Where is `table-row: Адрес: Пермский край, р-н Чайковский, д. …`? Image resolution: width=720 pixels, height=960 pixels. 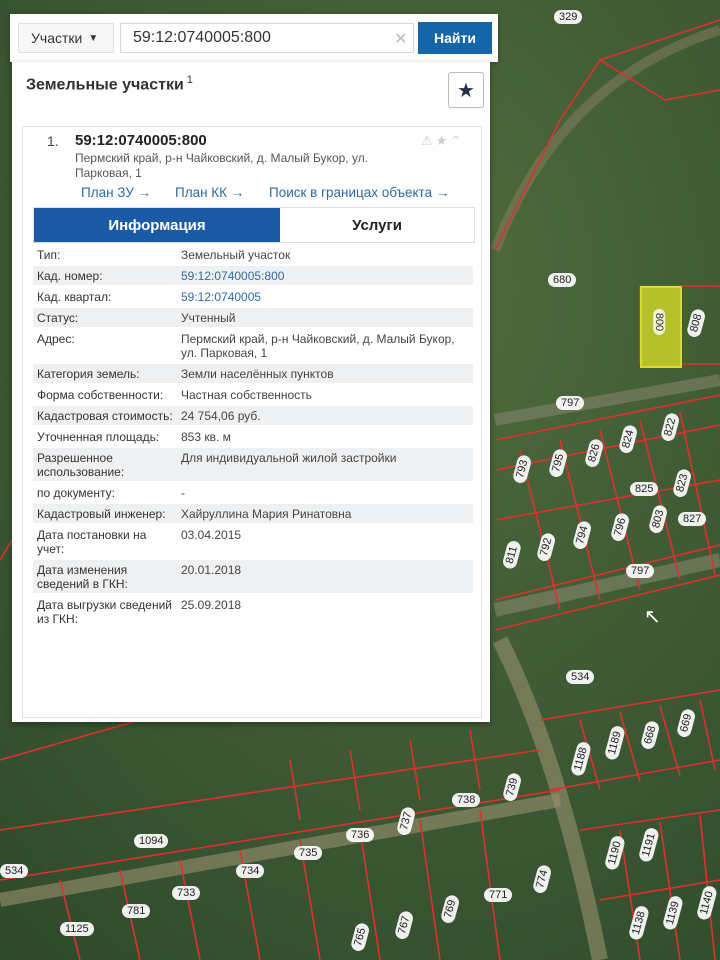 table-row: Адрес: Пермский край, р-н Чайковский, д. … is located at coordinates (253, 345).